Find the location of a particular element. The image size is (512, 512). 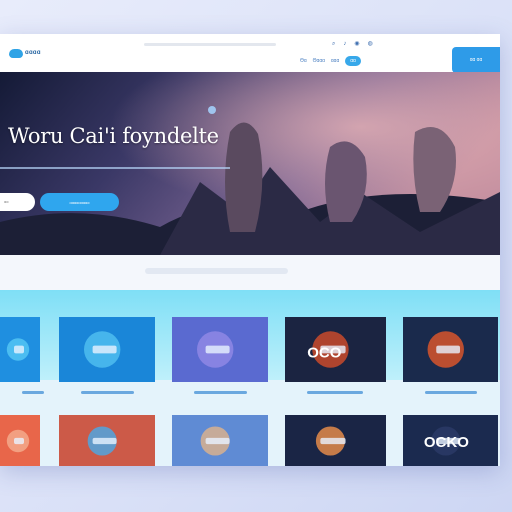

top-navigation: ɑɑɑɑ ⌕ ♪ ◉ ◍ Θɑ Θɑɑɑ ɑɑɑ ɑɑ is located at coordinates (250, 53).